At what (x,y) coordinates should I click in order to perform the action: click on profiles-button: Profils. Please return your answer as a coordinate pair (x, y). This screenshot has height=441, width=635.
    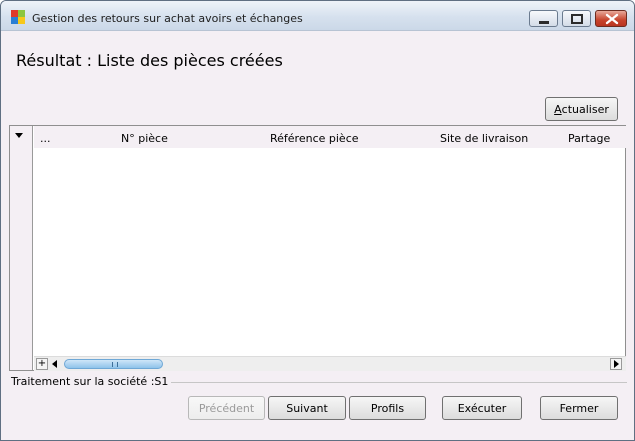
    Looking at the image, I should click on (387, 408).